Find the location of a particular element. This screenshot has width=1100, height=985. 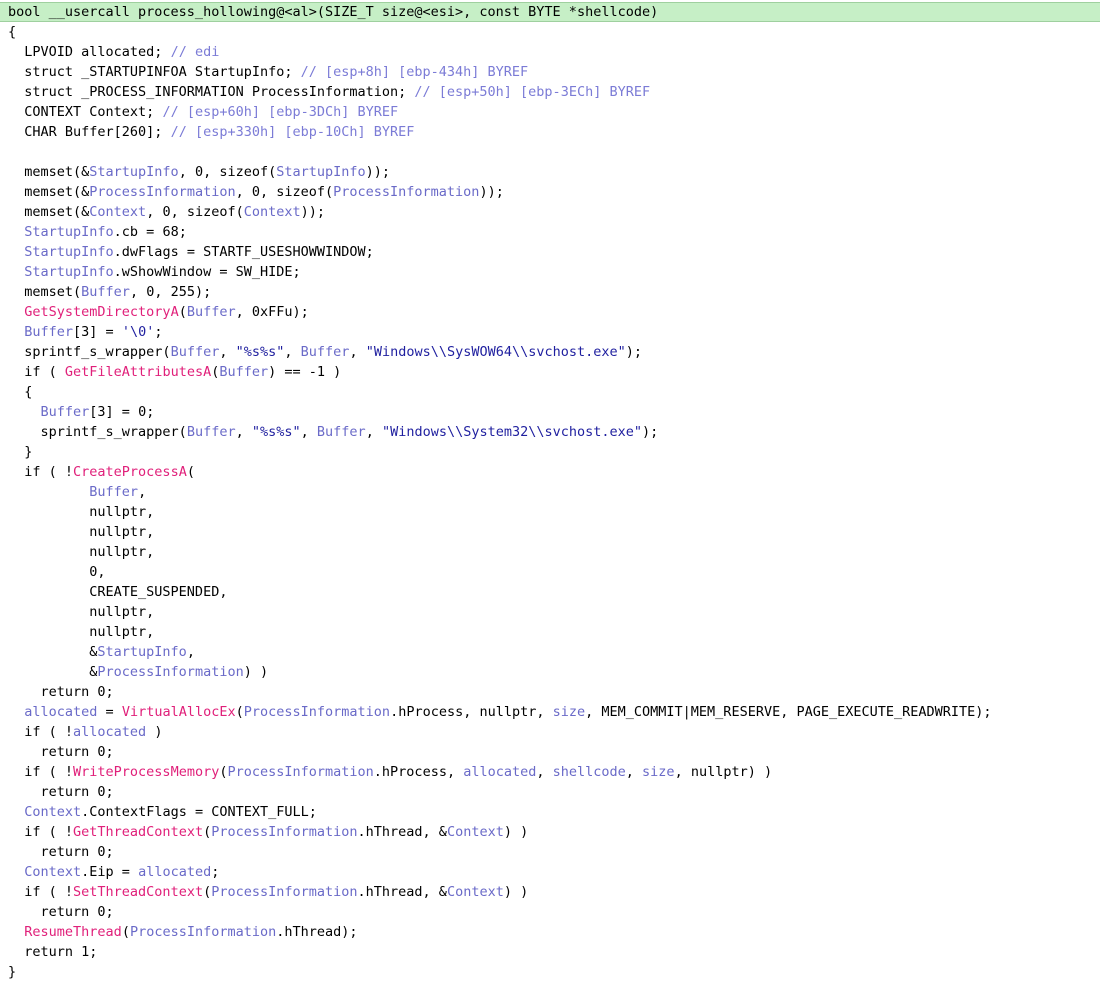

code-line: memset(&Context, 0, sizeof(Context)); is located at coordinates (550, 212).